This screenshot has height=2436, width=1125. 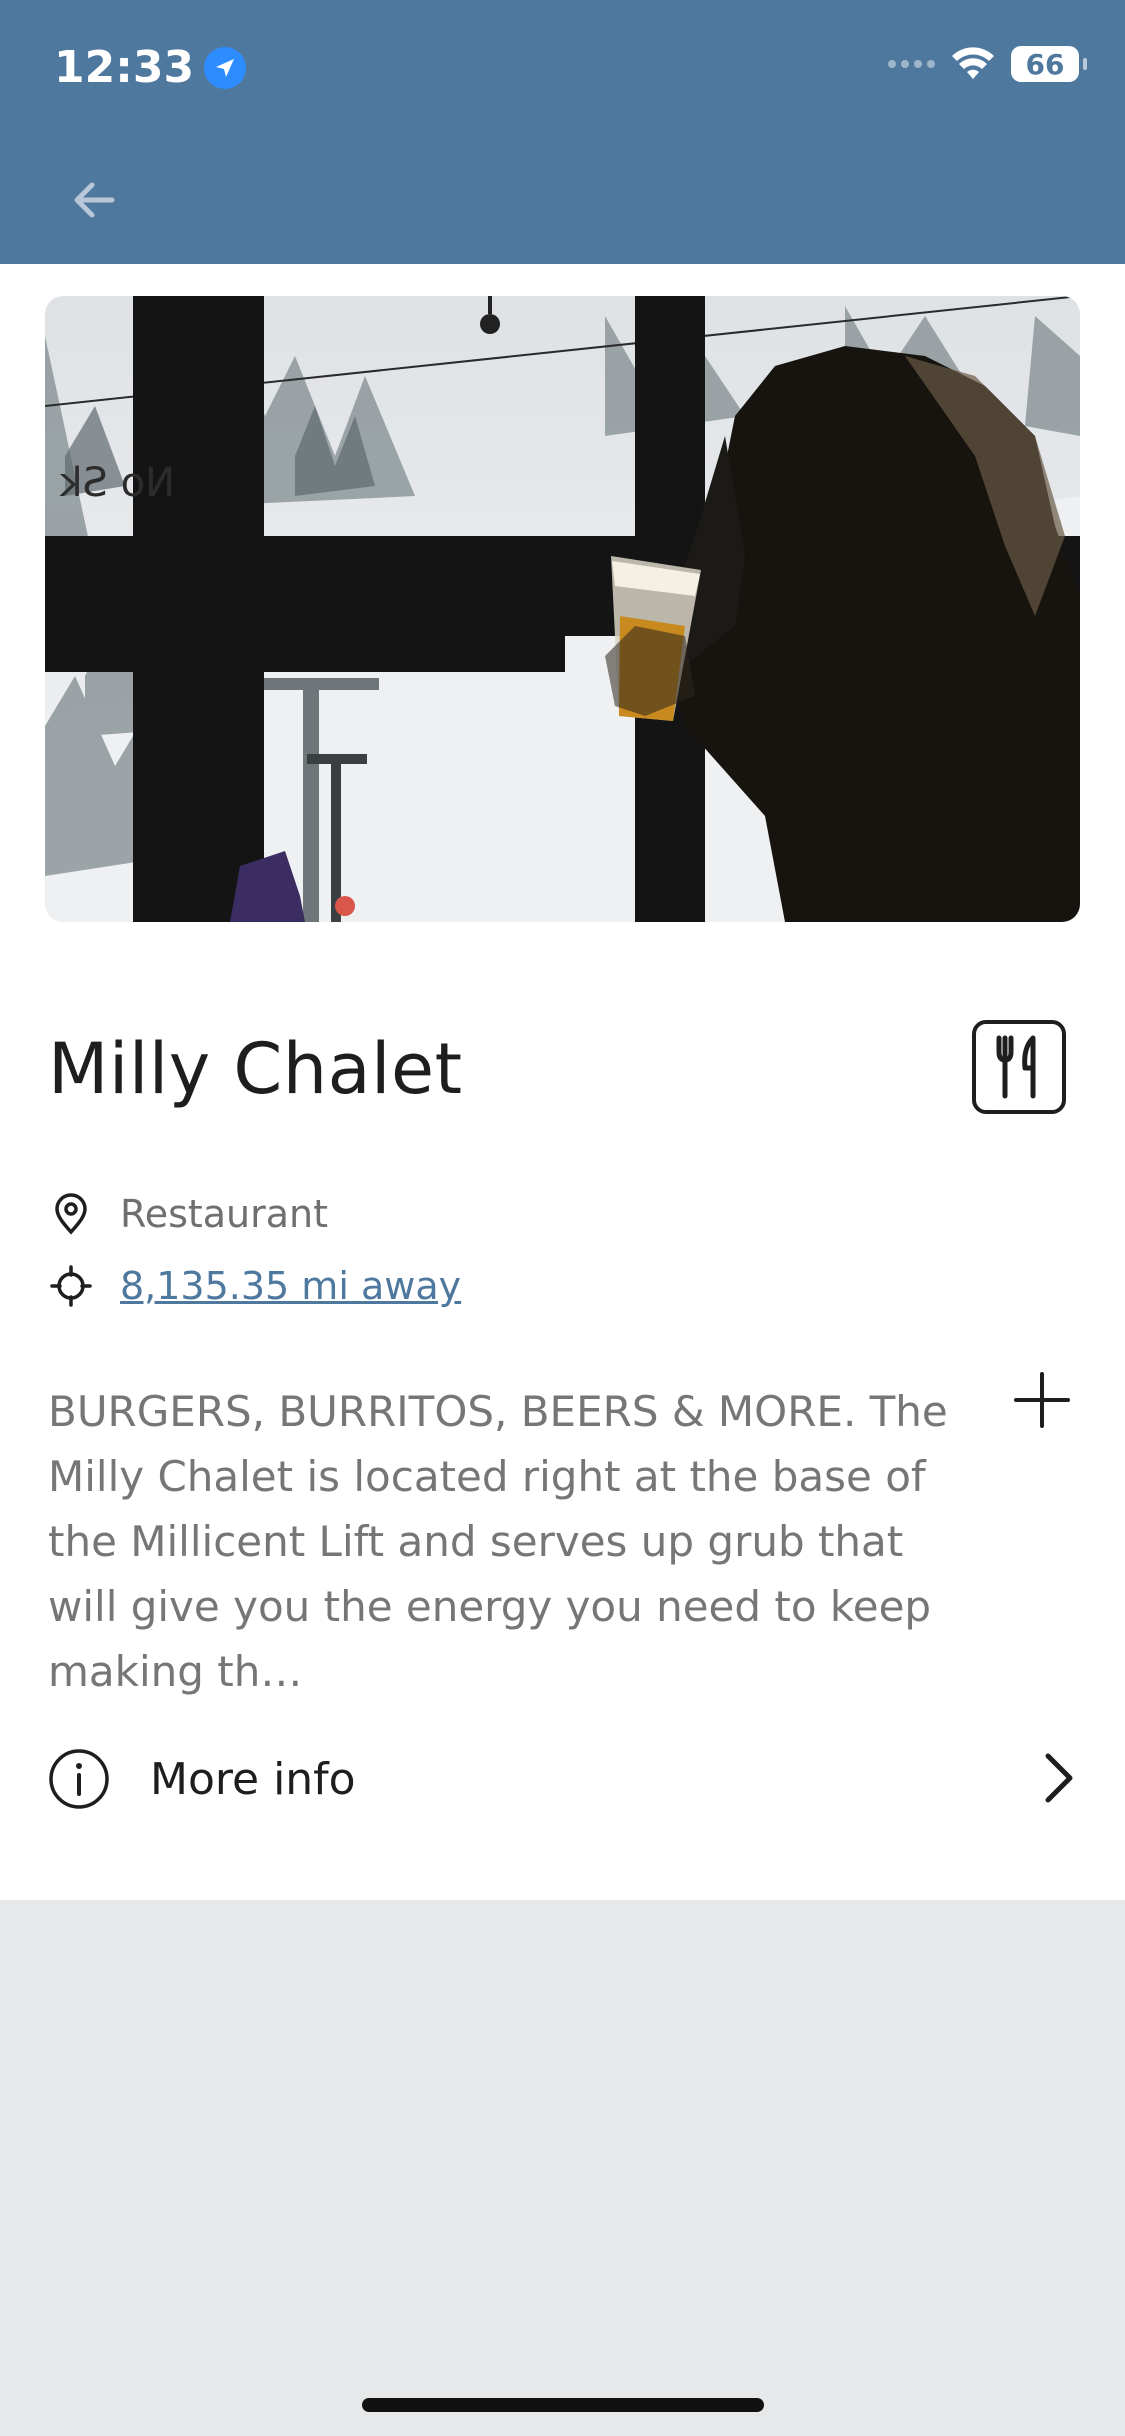 I want to click on battery-icon: 66, so click(x=1049, y=64).